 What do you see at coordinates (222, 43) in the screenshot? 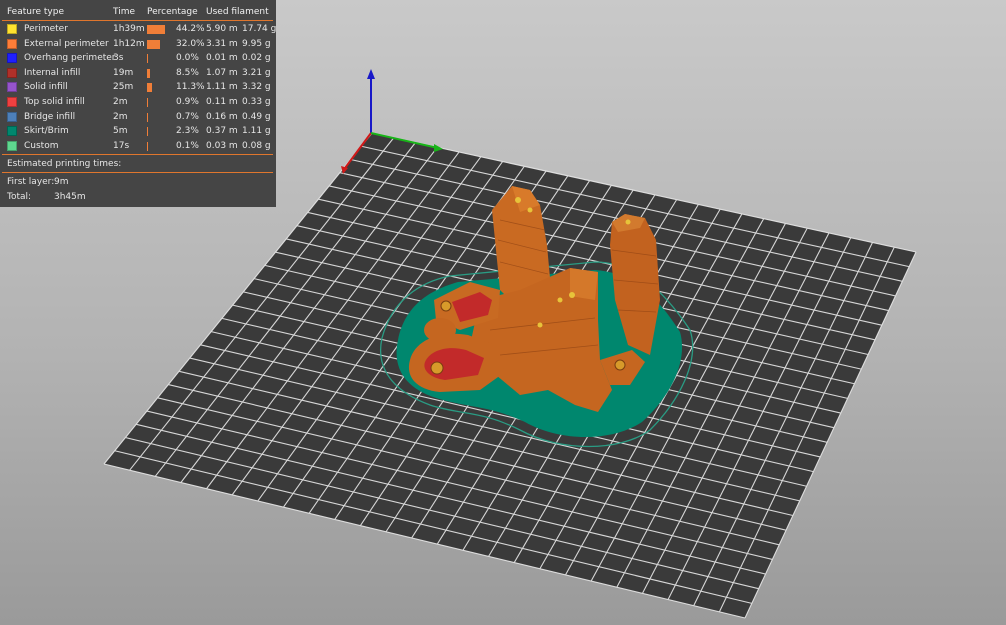
I see `feature-length: 3.31 m` at bounding box center [222, 43].